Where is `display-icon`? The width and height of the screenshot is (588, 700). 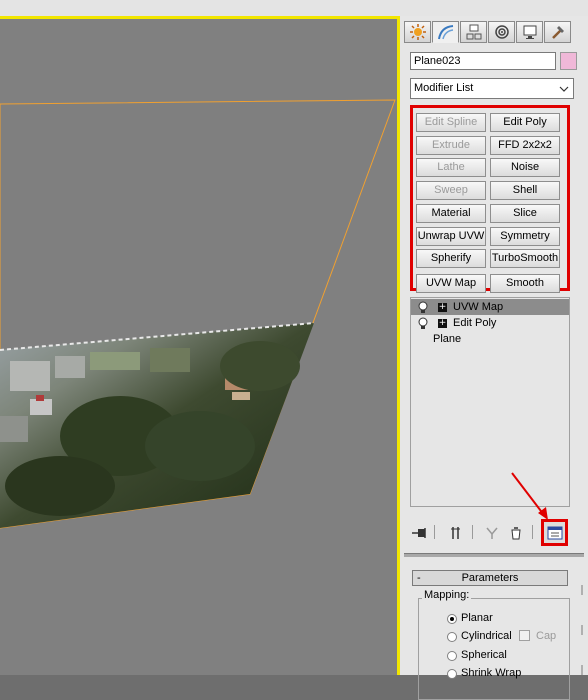 display-icon is located at coordinates (529, 32).